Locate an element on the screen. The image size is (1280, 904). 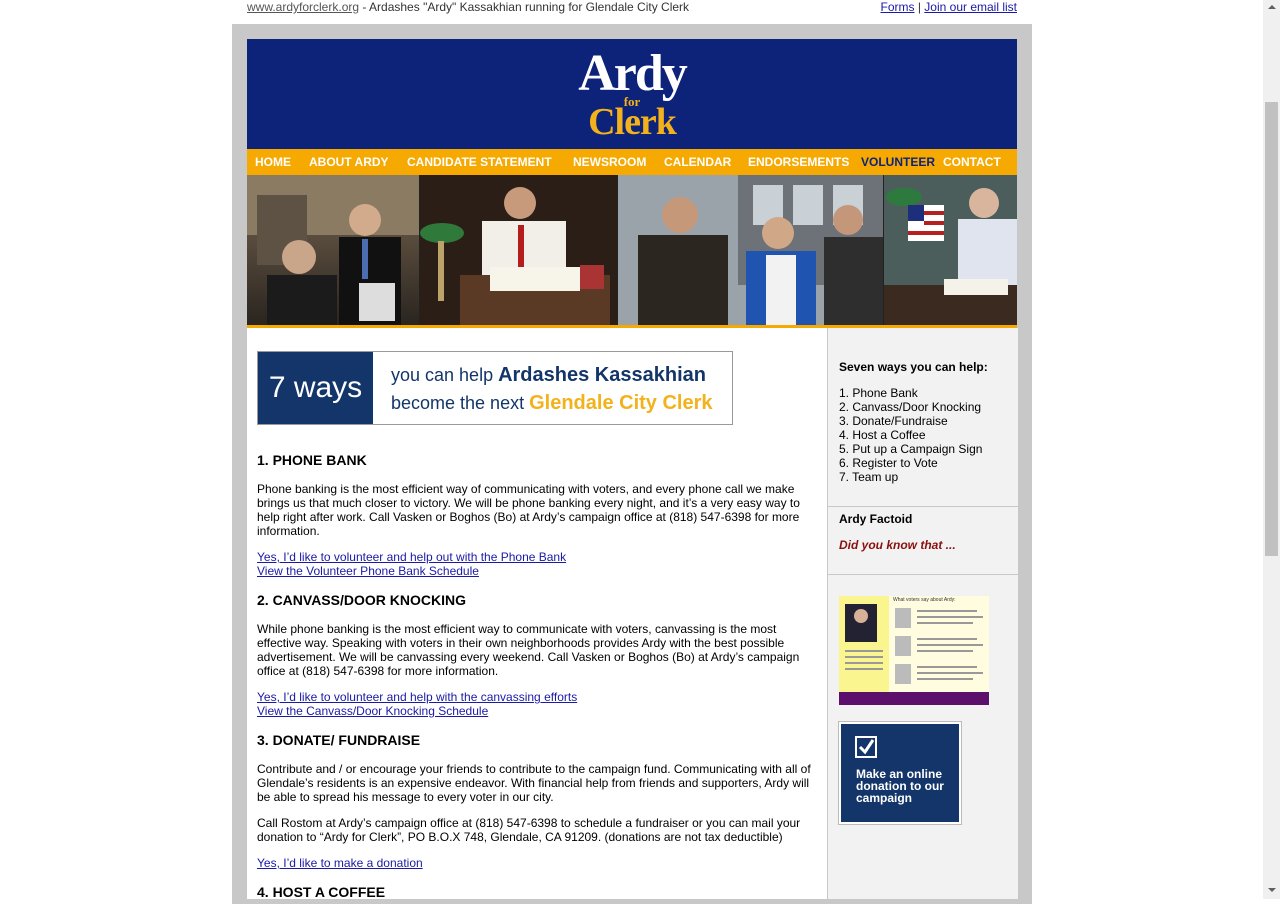
nav-newsroom: NEWSROOM is located at coordinates (609, 162).